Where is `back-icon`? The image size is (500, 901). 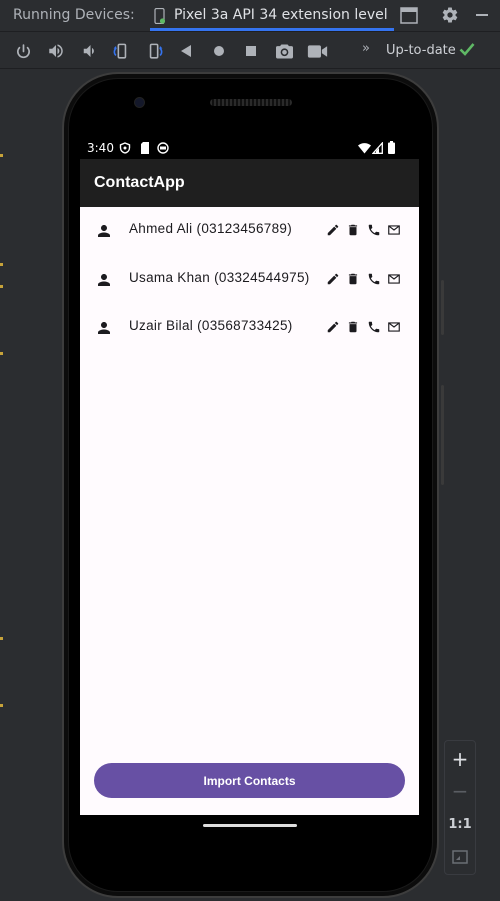 back-icon is located at coordinates (186, 51).